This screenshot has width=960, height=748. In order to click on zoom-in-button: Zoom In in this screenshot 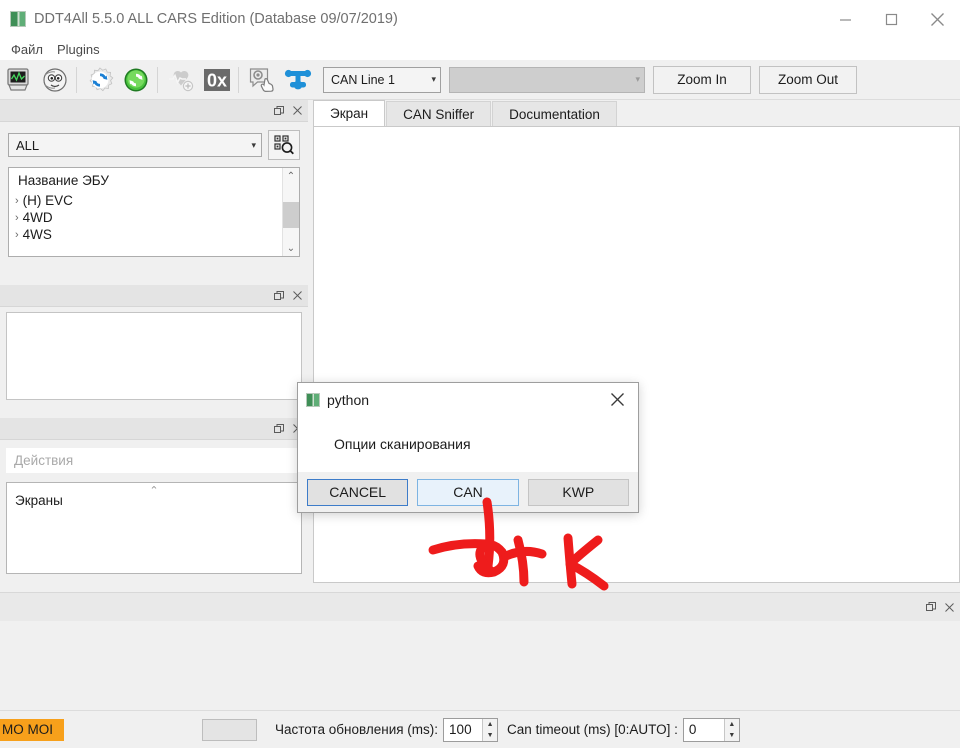, I will do `click(702, 79)`.